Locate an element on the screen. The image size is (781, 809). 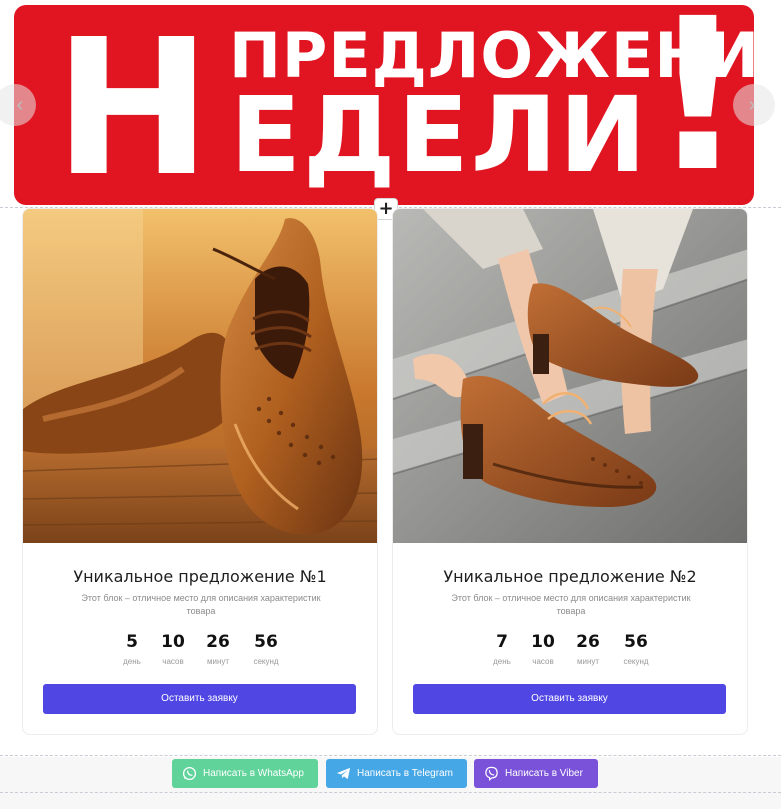
viber-icon is located at coordinates (491, 773).